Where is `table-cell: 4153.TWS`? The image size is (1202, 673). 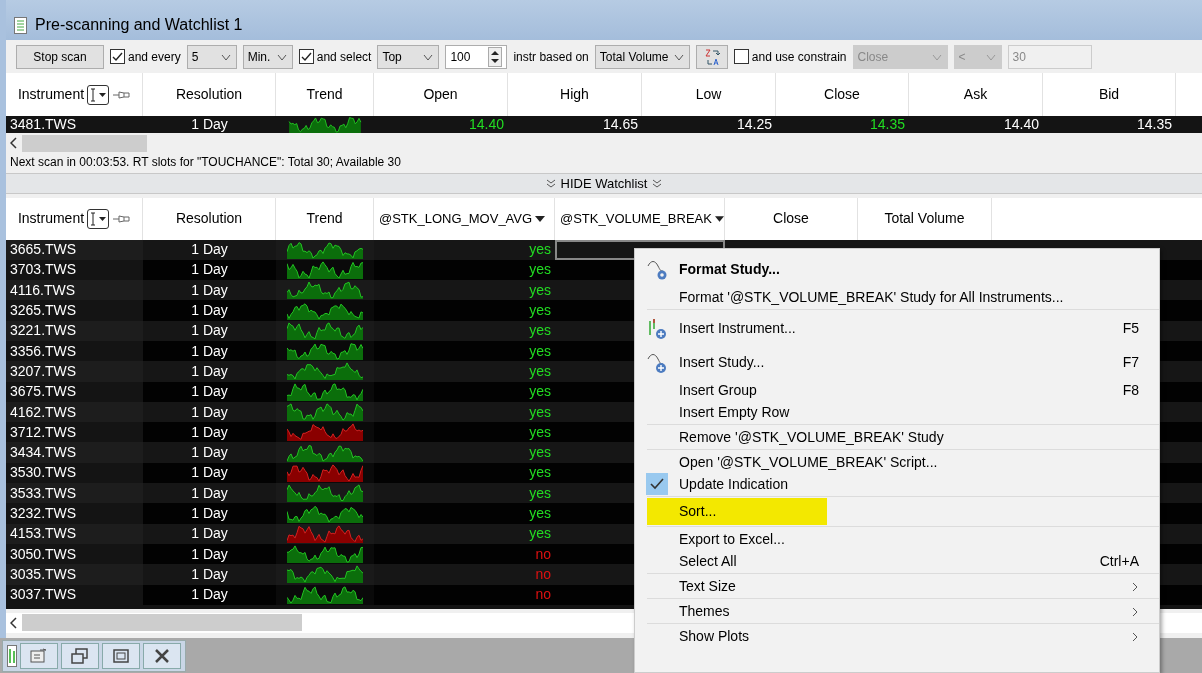 table-cell: 4153.TWS is located at coordinates (74, 533).